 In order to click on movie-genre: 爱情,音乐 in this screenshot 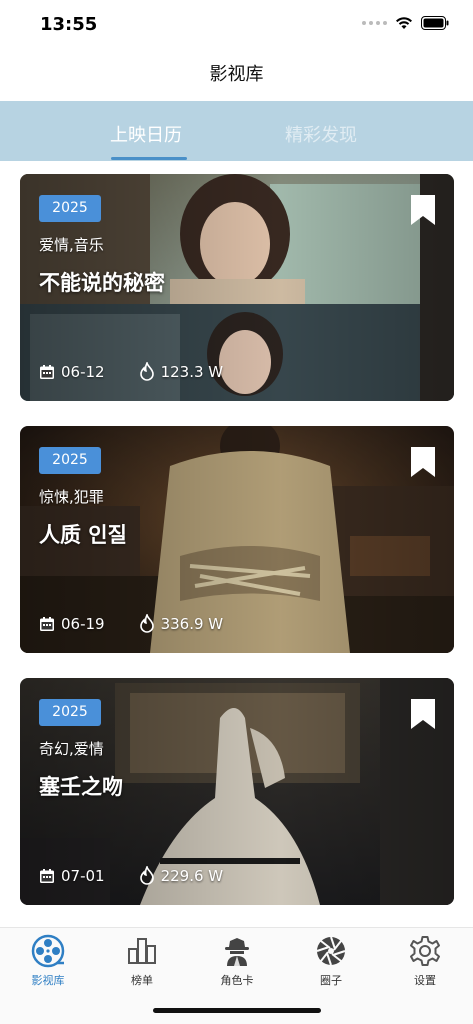, I will do `click(71, 245)`.